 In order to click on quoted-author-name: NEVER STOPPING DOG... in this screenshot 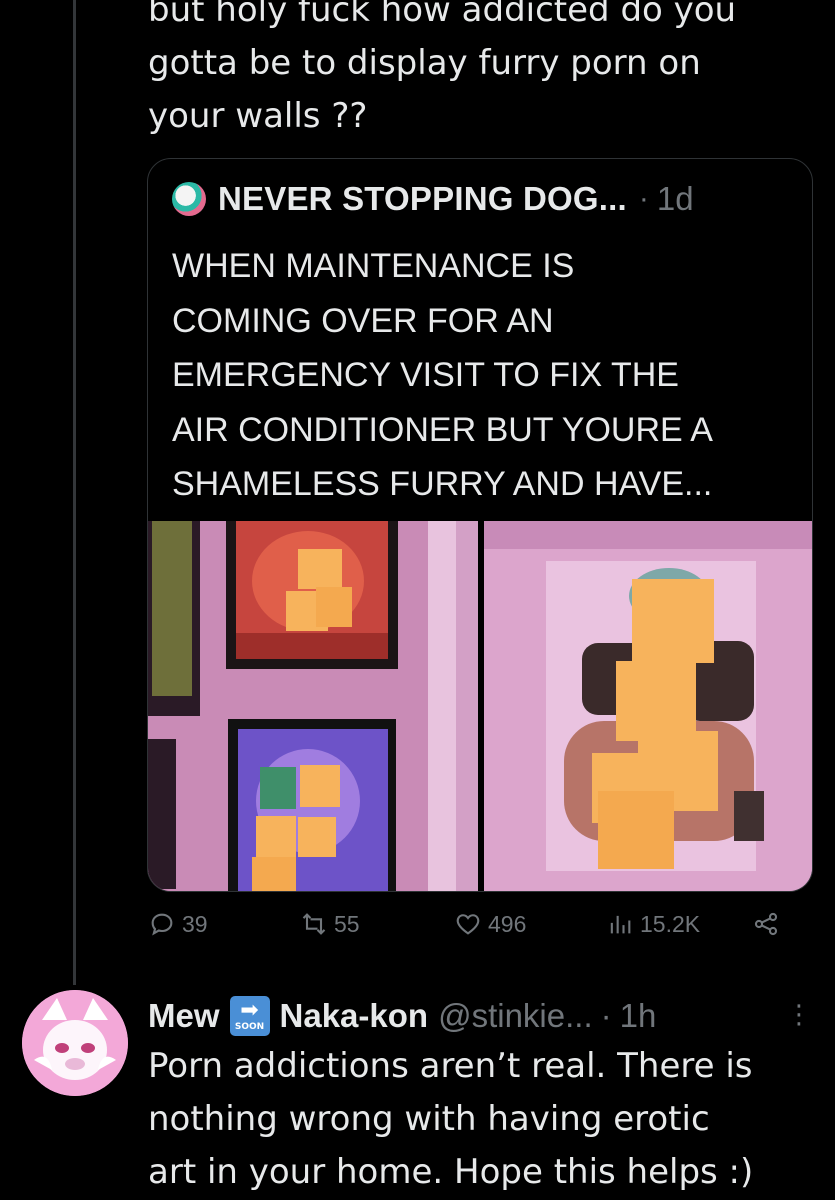, I will do `click(422, 199)`.